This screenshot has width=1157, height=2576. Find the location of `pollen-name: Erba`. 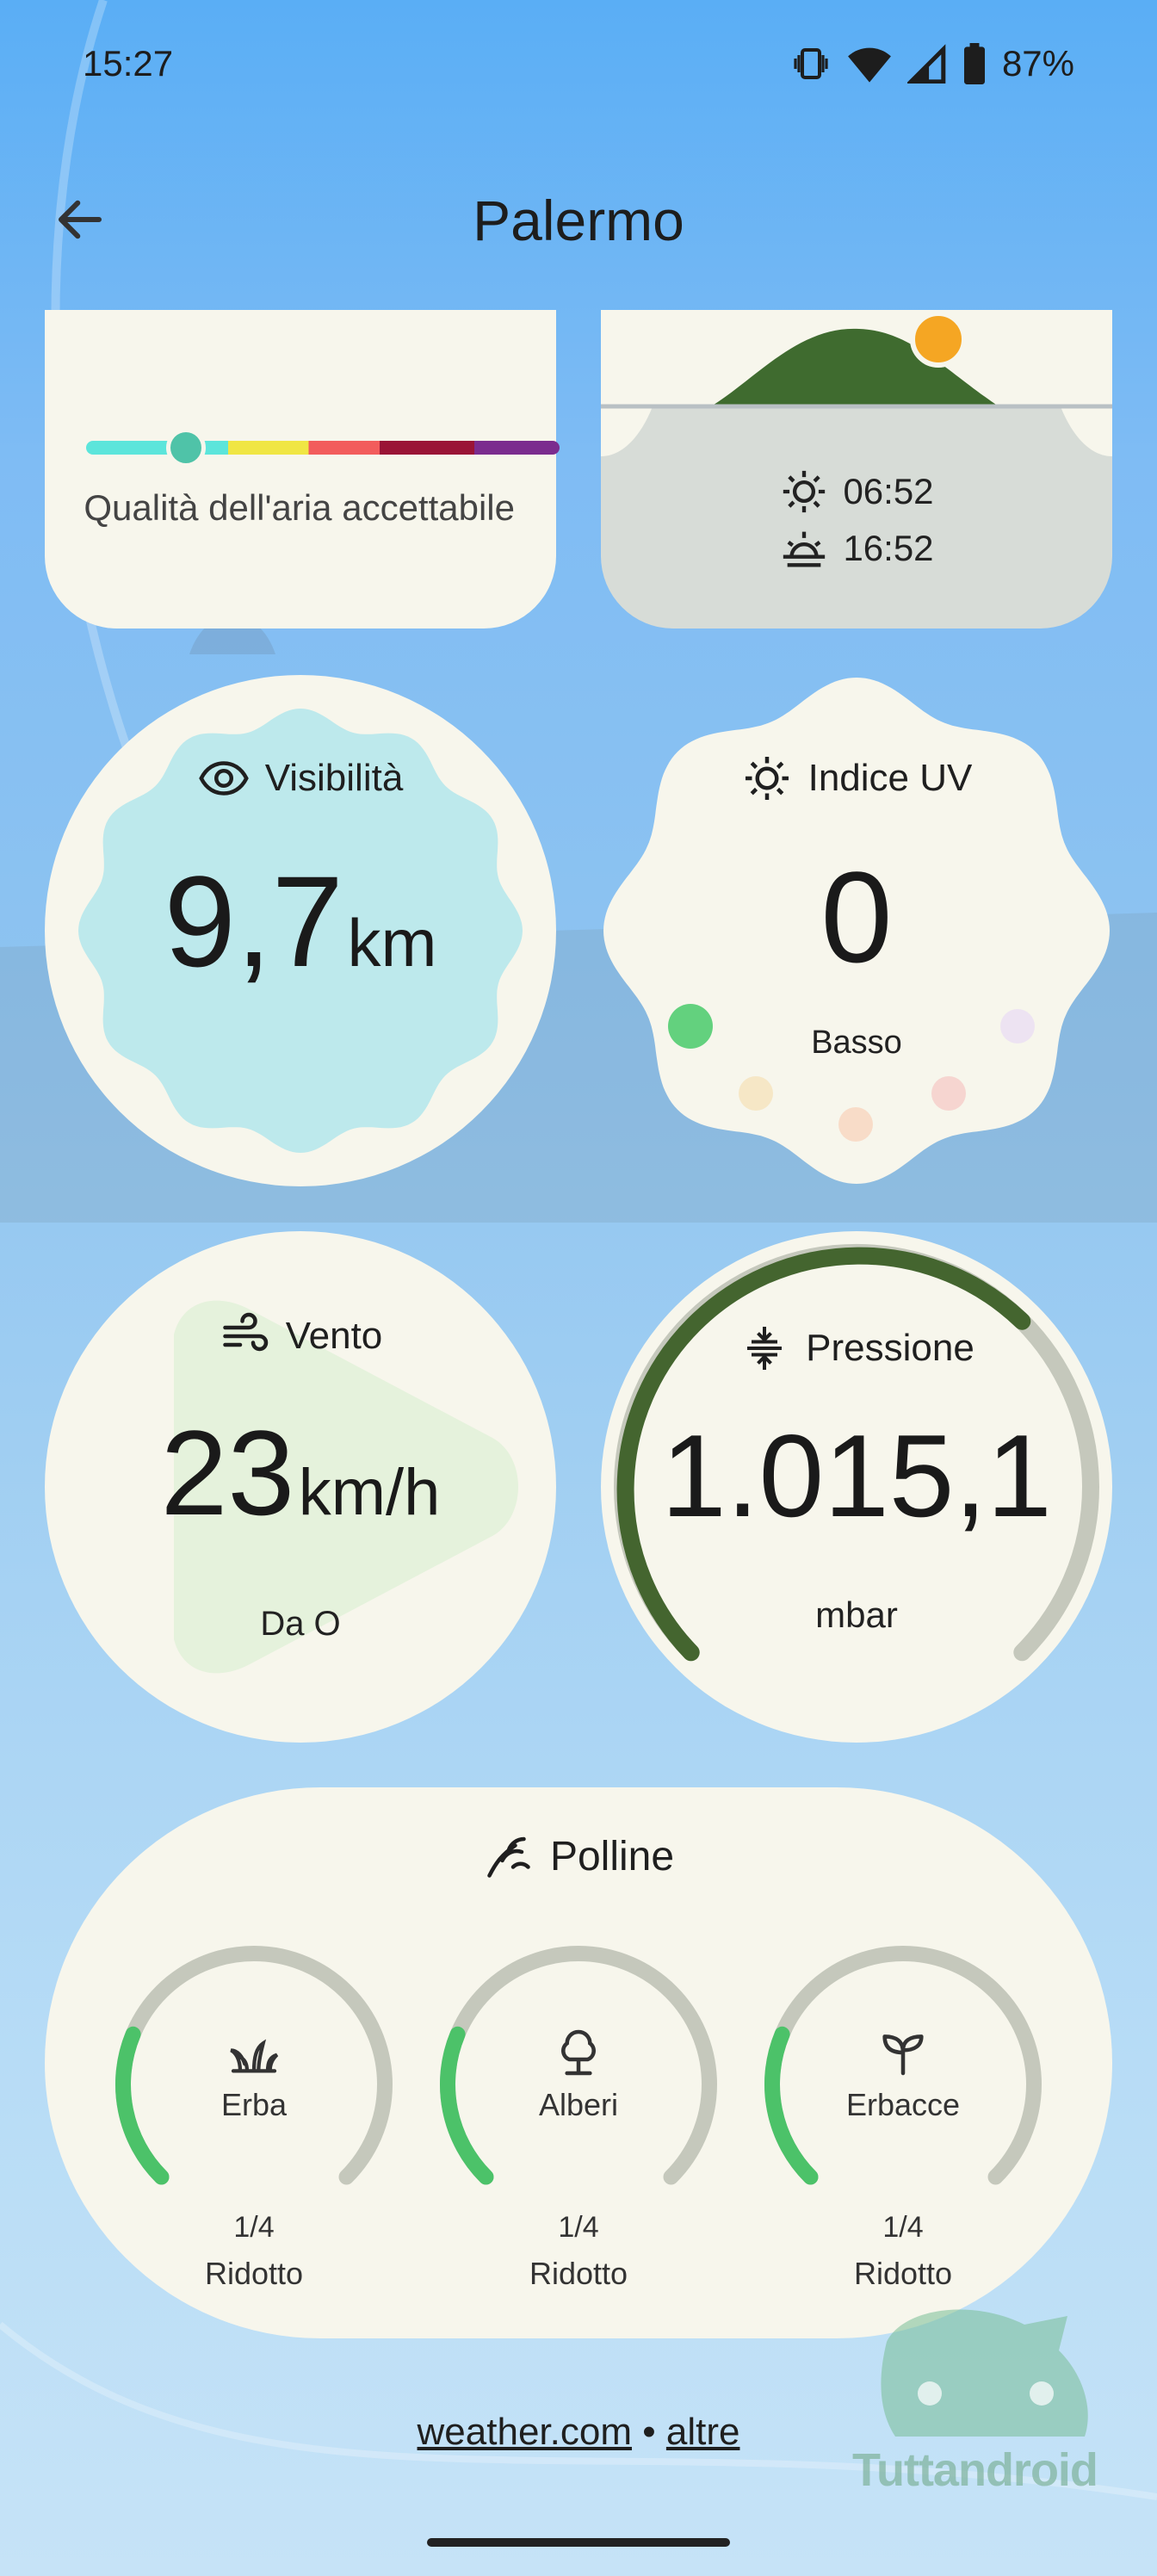

pollen-name: Erba is located at coordinates (254, 2104).